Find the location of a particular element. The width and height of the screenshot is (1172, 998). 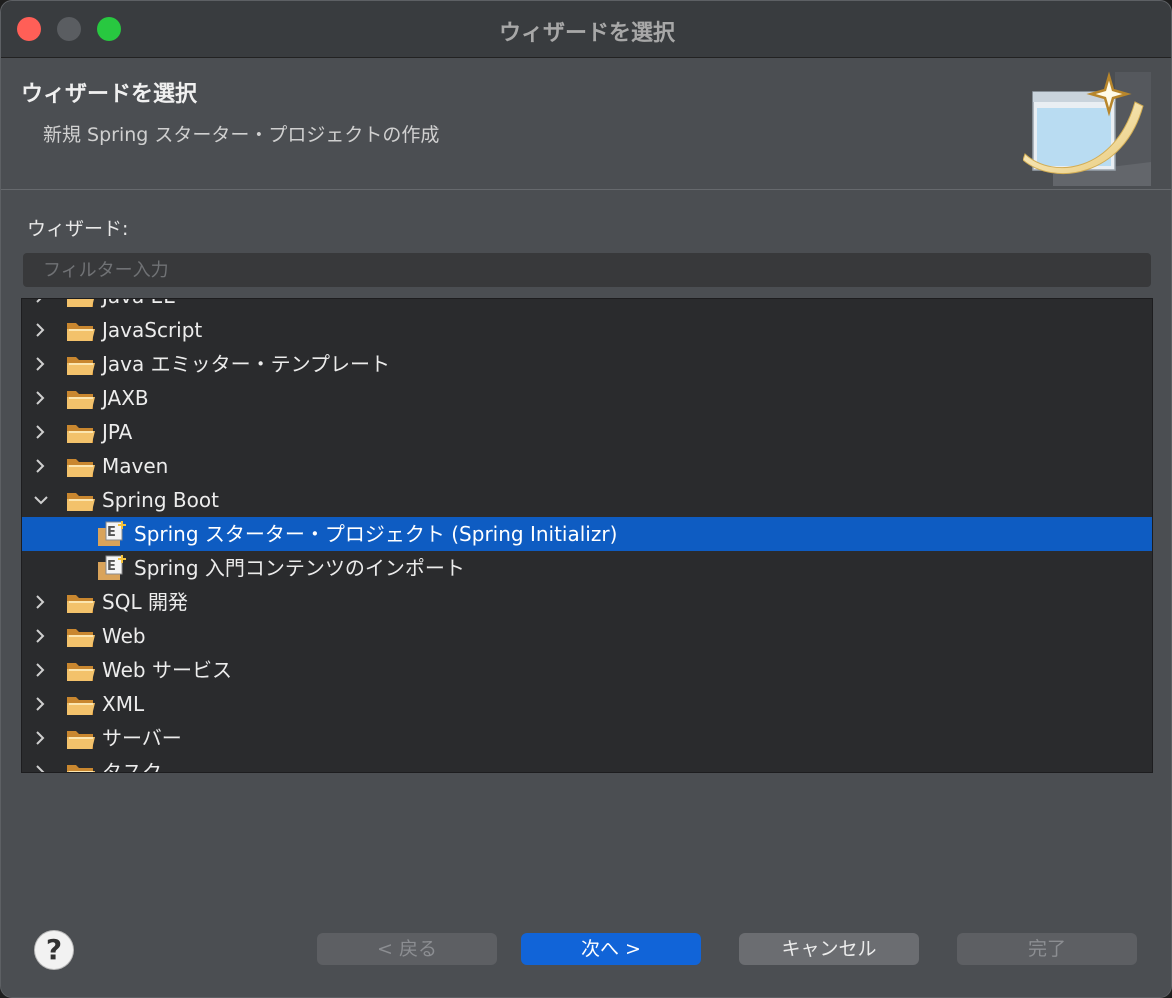

wizard-banner-icon is located at coordinates (1087, 128).